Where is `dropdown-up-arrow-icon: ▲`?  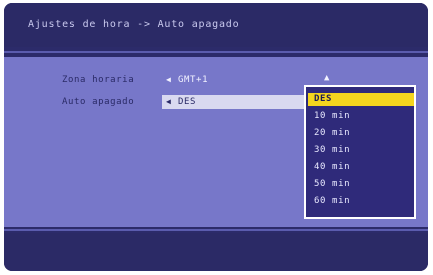
dropdown-up-arrow-icon: ▲ is located at coordinates (327, 78).